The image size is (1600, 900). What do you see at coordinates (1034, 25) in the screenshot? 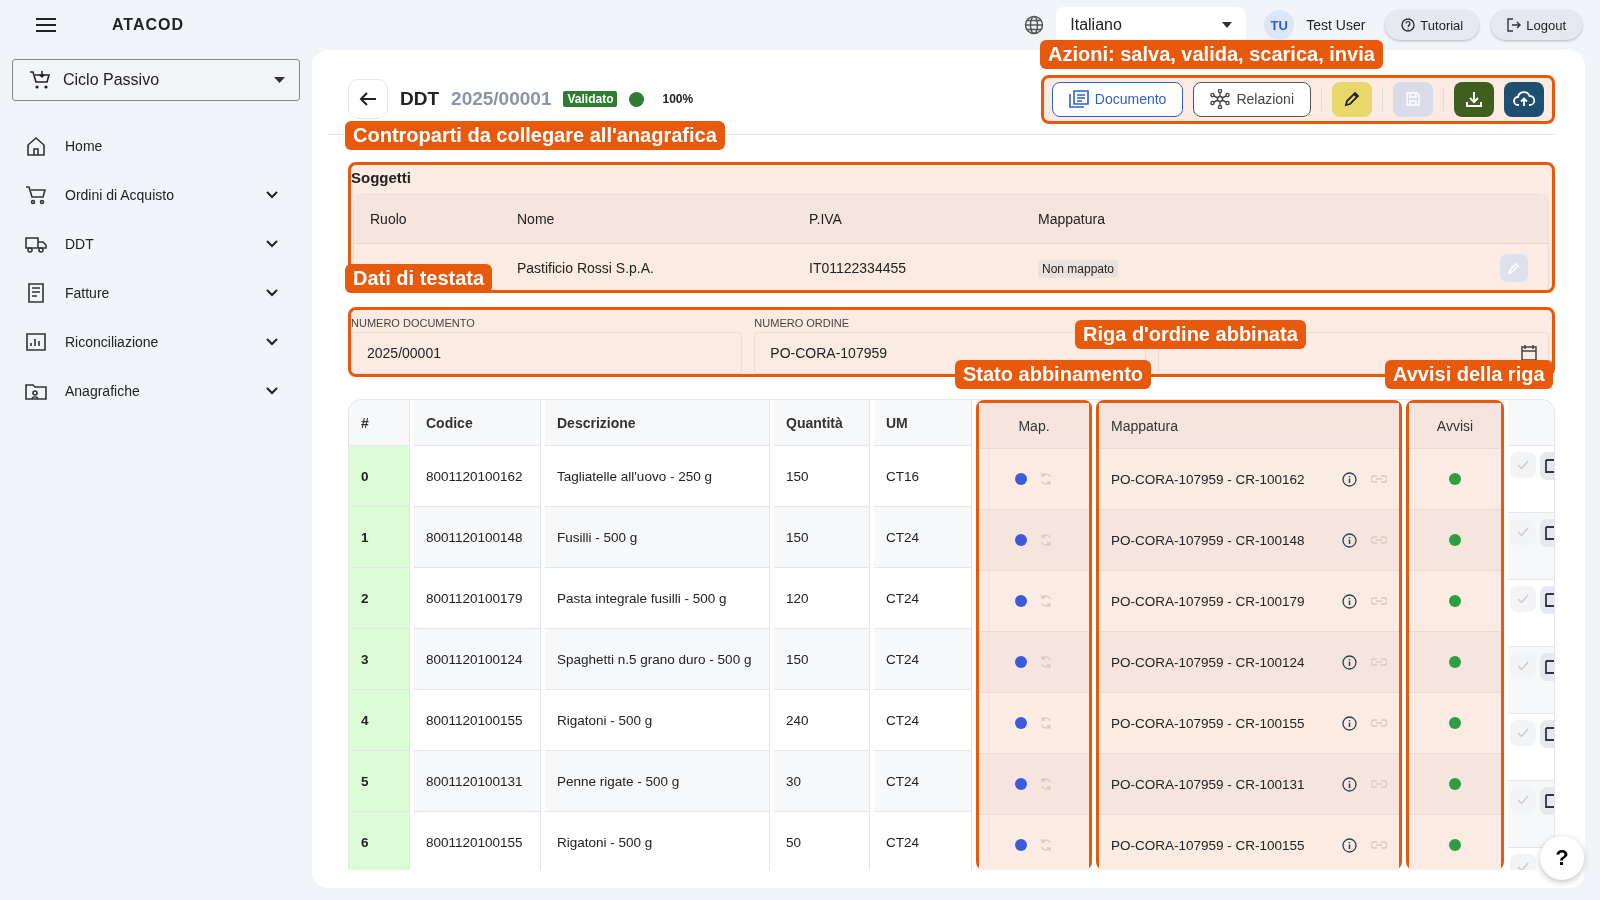
I see `globe-icon` at bounding box center [1034, 25].